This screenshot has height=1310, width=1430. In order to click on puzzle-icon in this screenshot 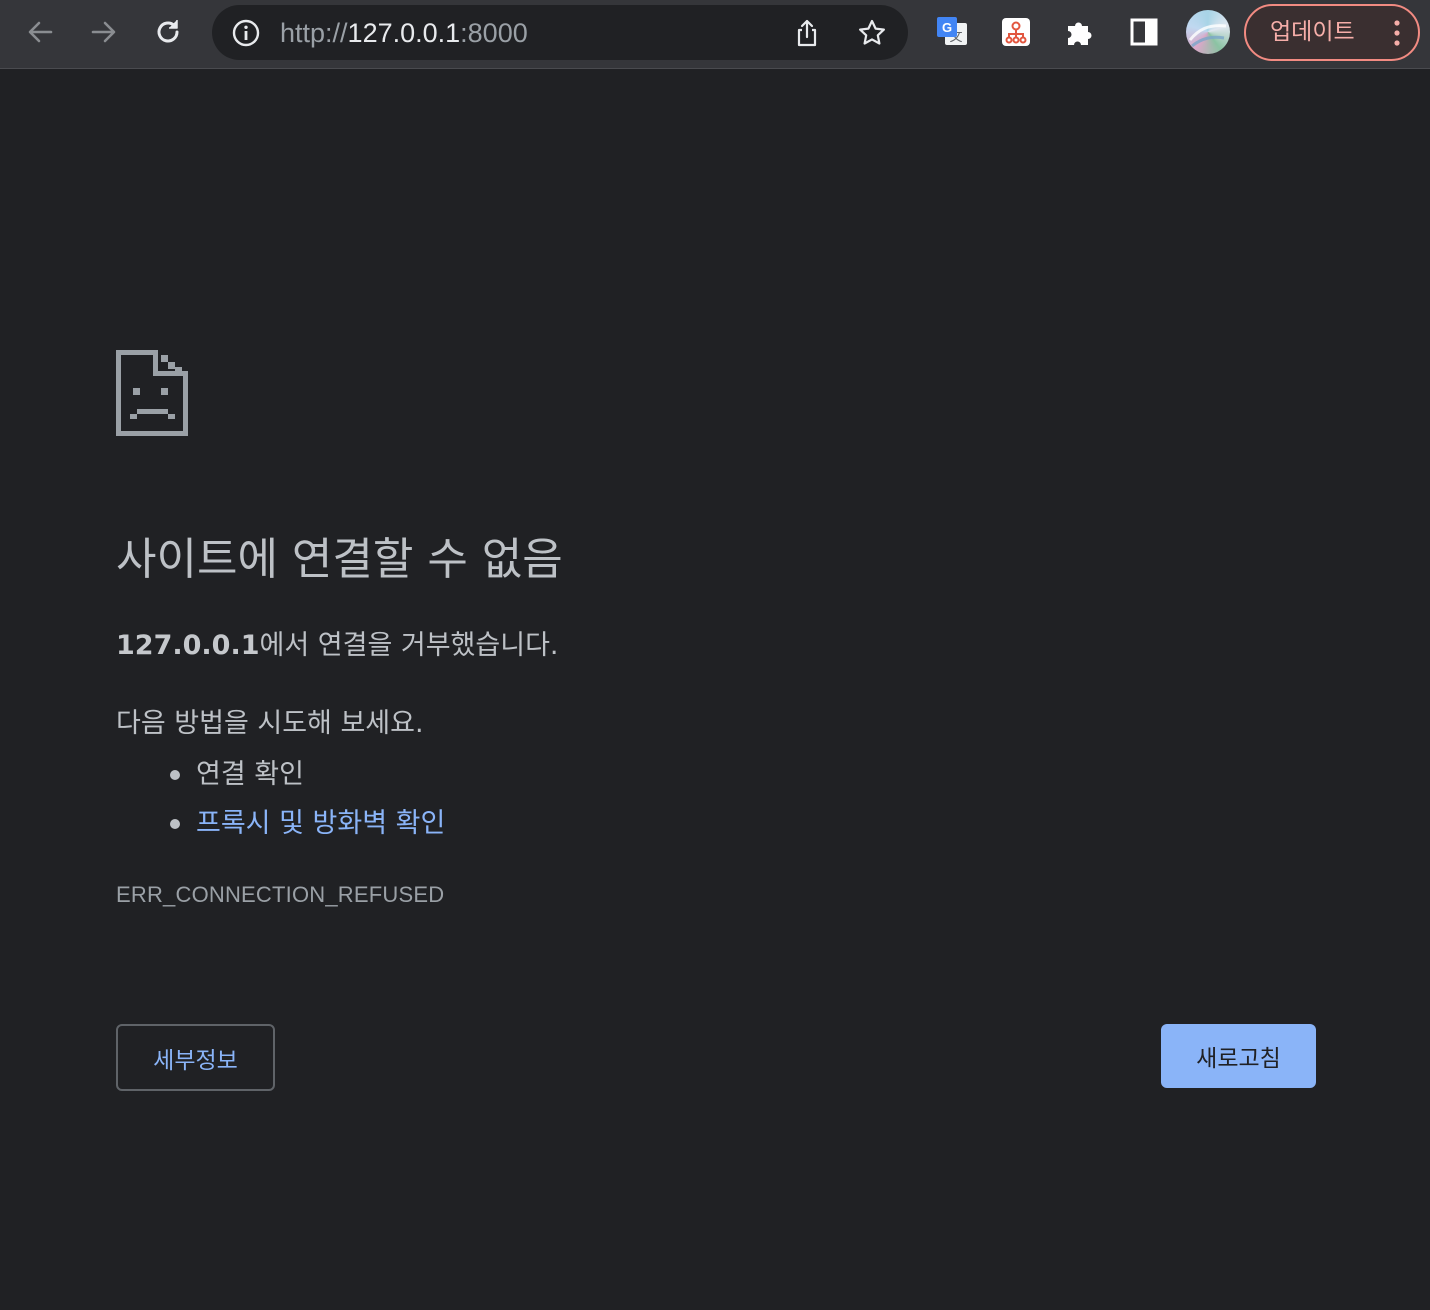, I will do `click(1080, 33)`.